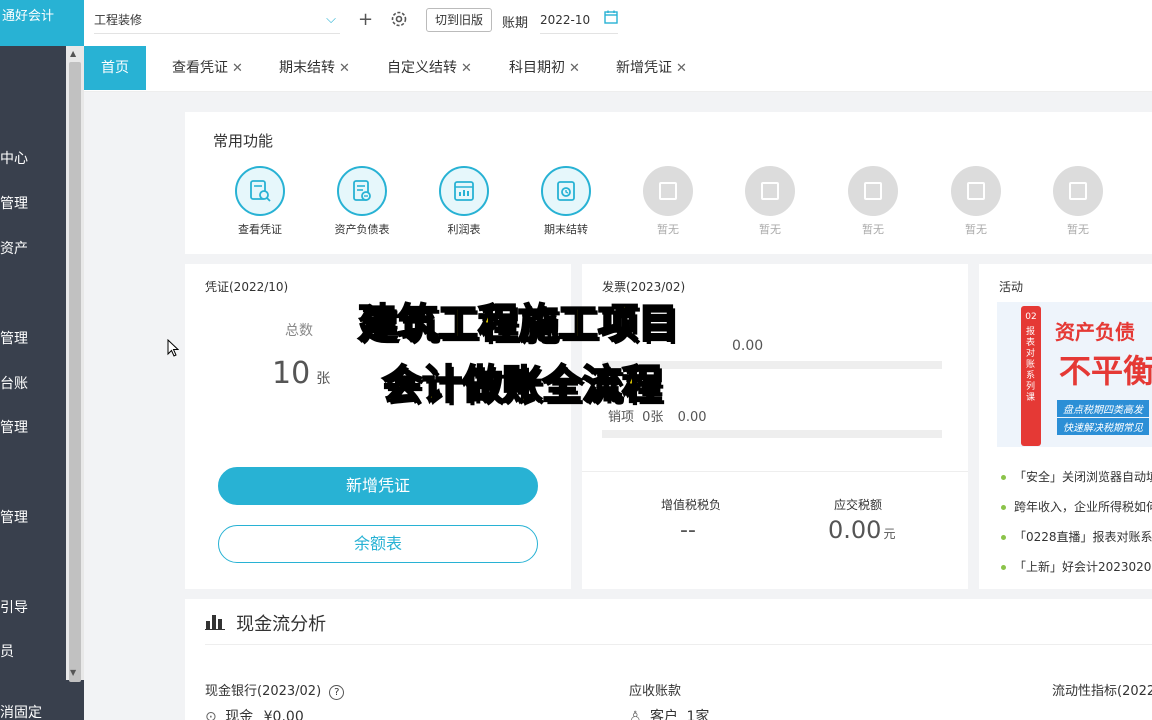 The image size is (1152, 720). Describe the element at coordinates (1076, 566) in the screenshot. I see `news-item: 「上新」好会计2023020` at that location.